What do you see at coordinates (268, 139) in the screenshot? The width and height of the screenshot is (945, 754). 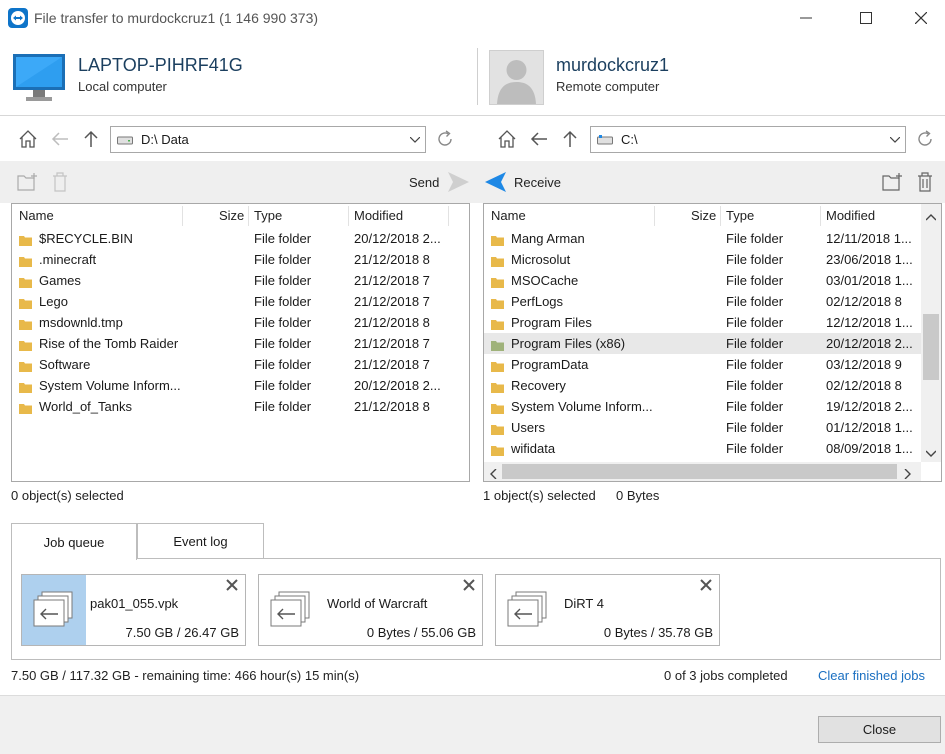 I see `local-path-dropdown: D:\ Data` at bounding box center [268, 139].